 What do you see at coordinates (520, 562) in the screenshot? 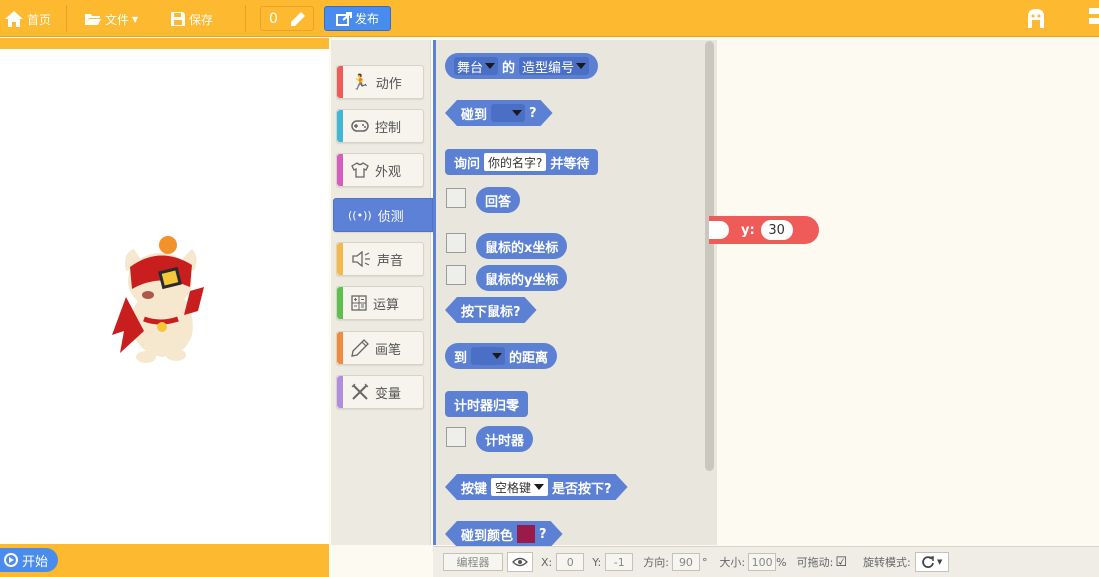
I see `eye-icon` at bounding box center [520, 562].